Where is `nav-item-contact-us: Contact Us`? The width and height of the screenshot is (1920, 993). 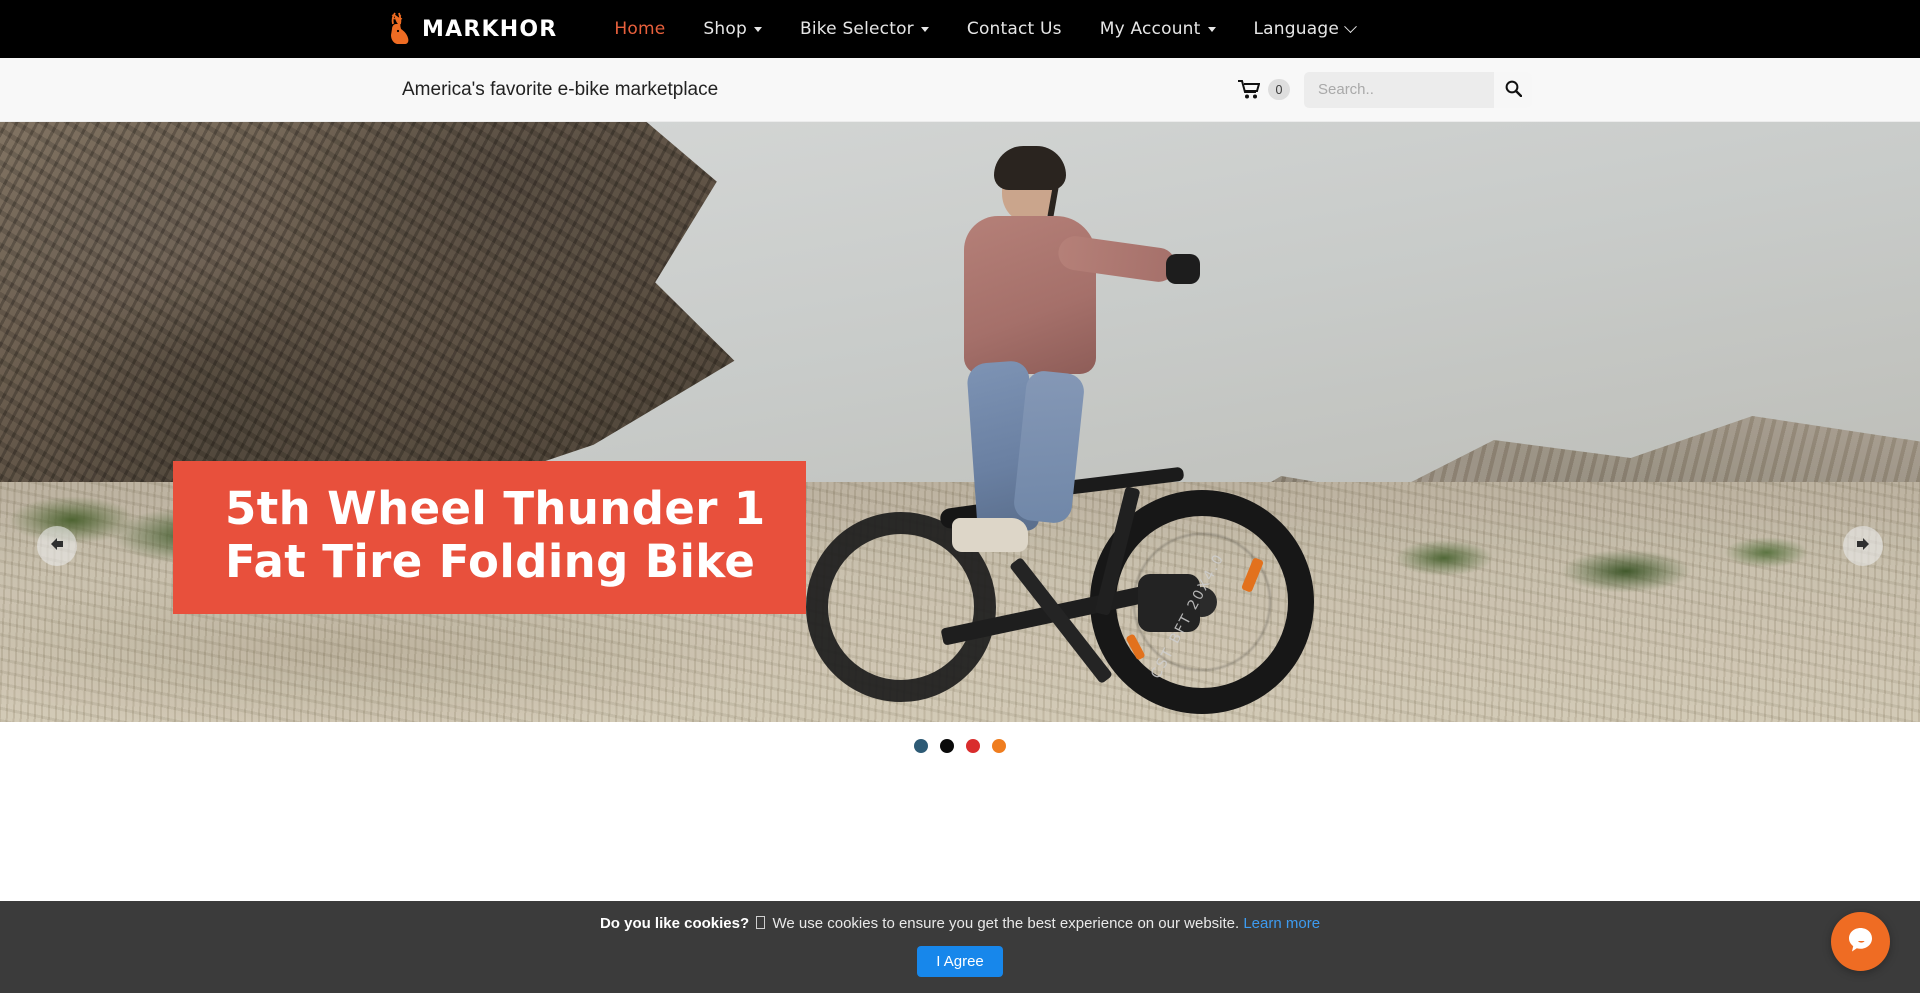
nav-item-contact-us: Contact Us is located at coordinates (1014, 29).